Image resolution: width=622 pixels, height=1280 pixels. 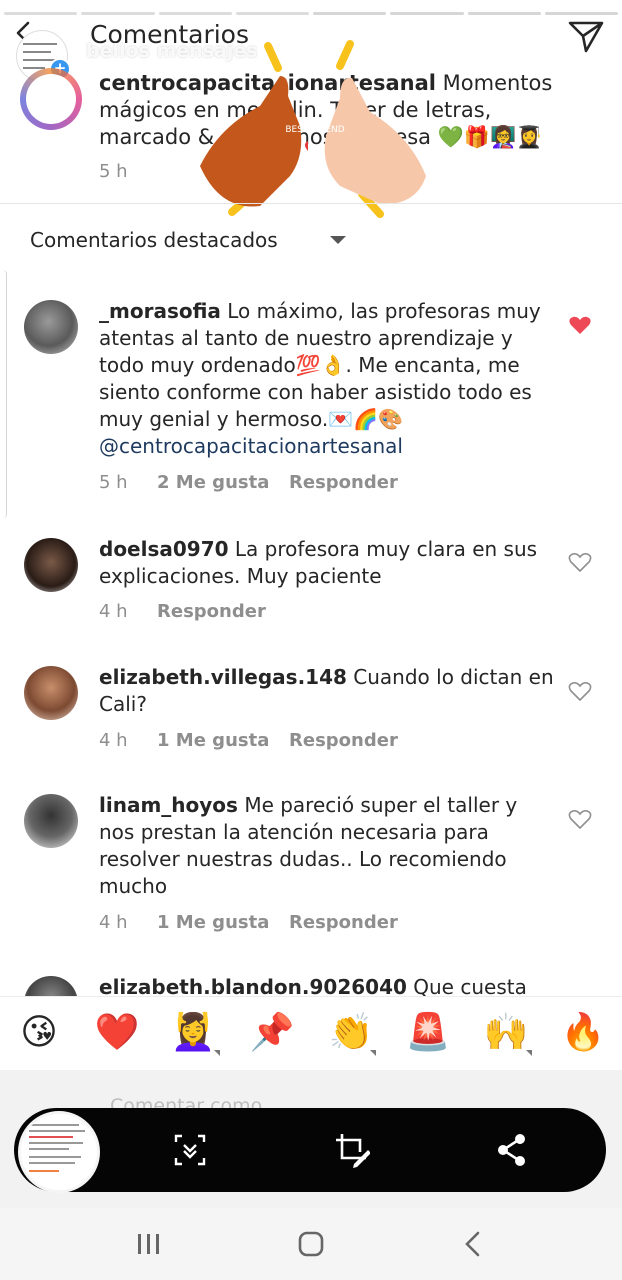 I want to click on edge-handle, so click(x=3, y=394).